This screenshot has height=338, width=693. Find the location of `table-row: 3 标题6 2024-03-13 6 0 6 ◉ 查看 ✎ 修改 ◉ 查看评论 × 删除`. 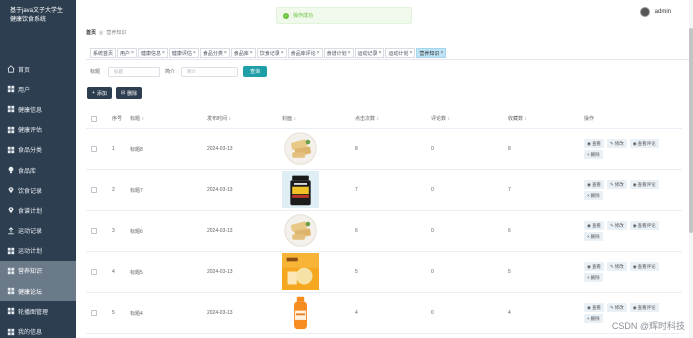

table-row: 3 标题6 2024-03-13 6 0 6 ◉ 查看 ✎ 修改 ◉ 查看评论 × 删除 is located at coordinates (384, 231).